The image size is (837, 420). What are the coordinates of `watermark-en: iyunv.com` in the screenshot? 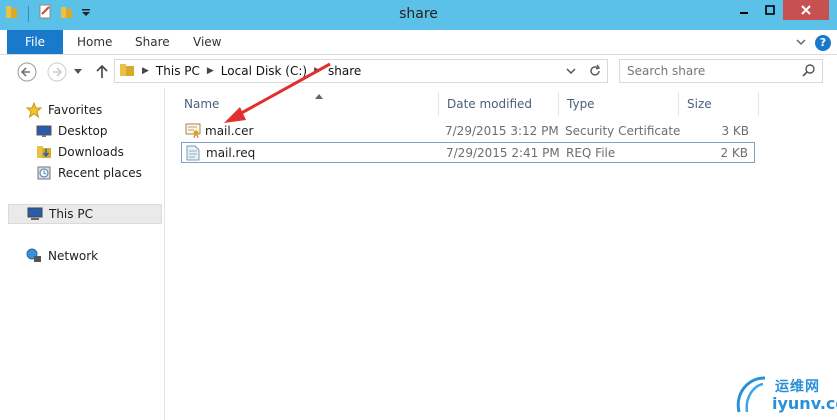 It's located at (804, 403).